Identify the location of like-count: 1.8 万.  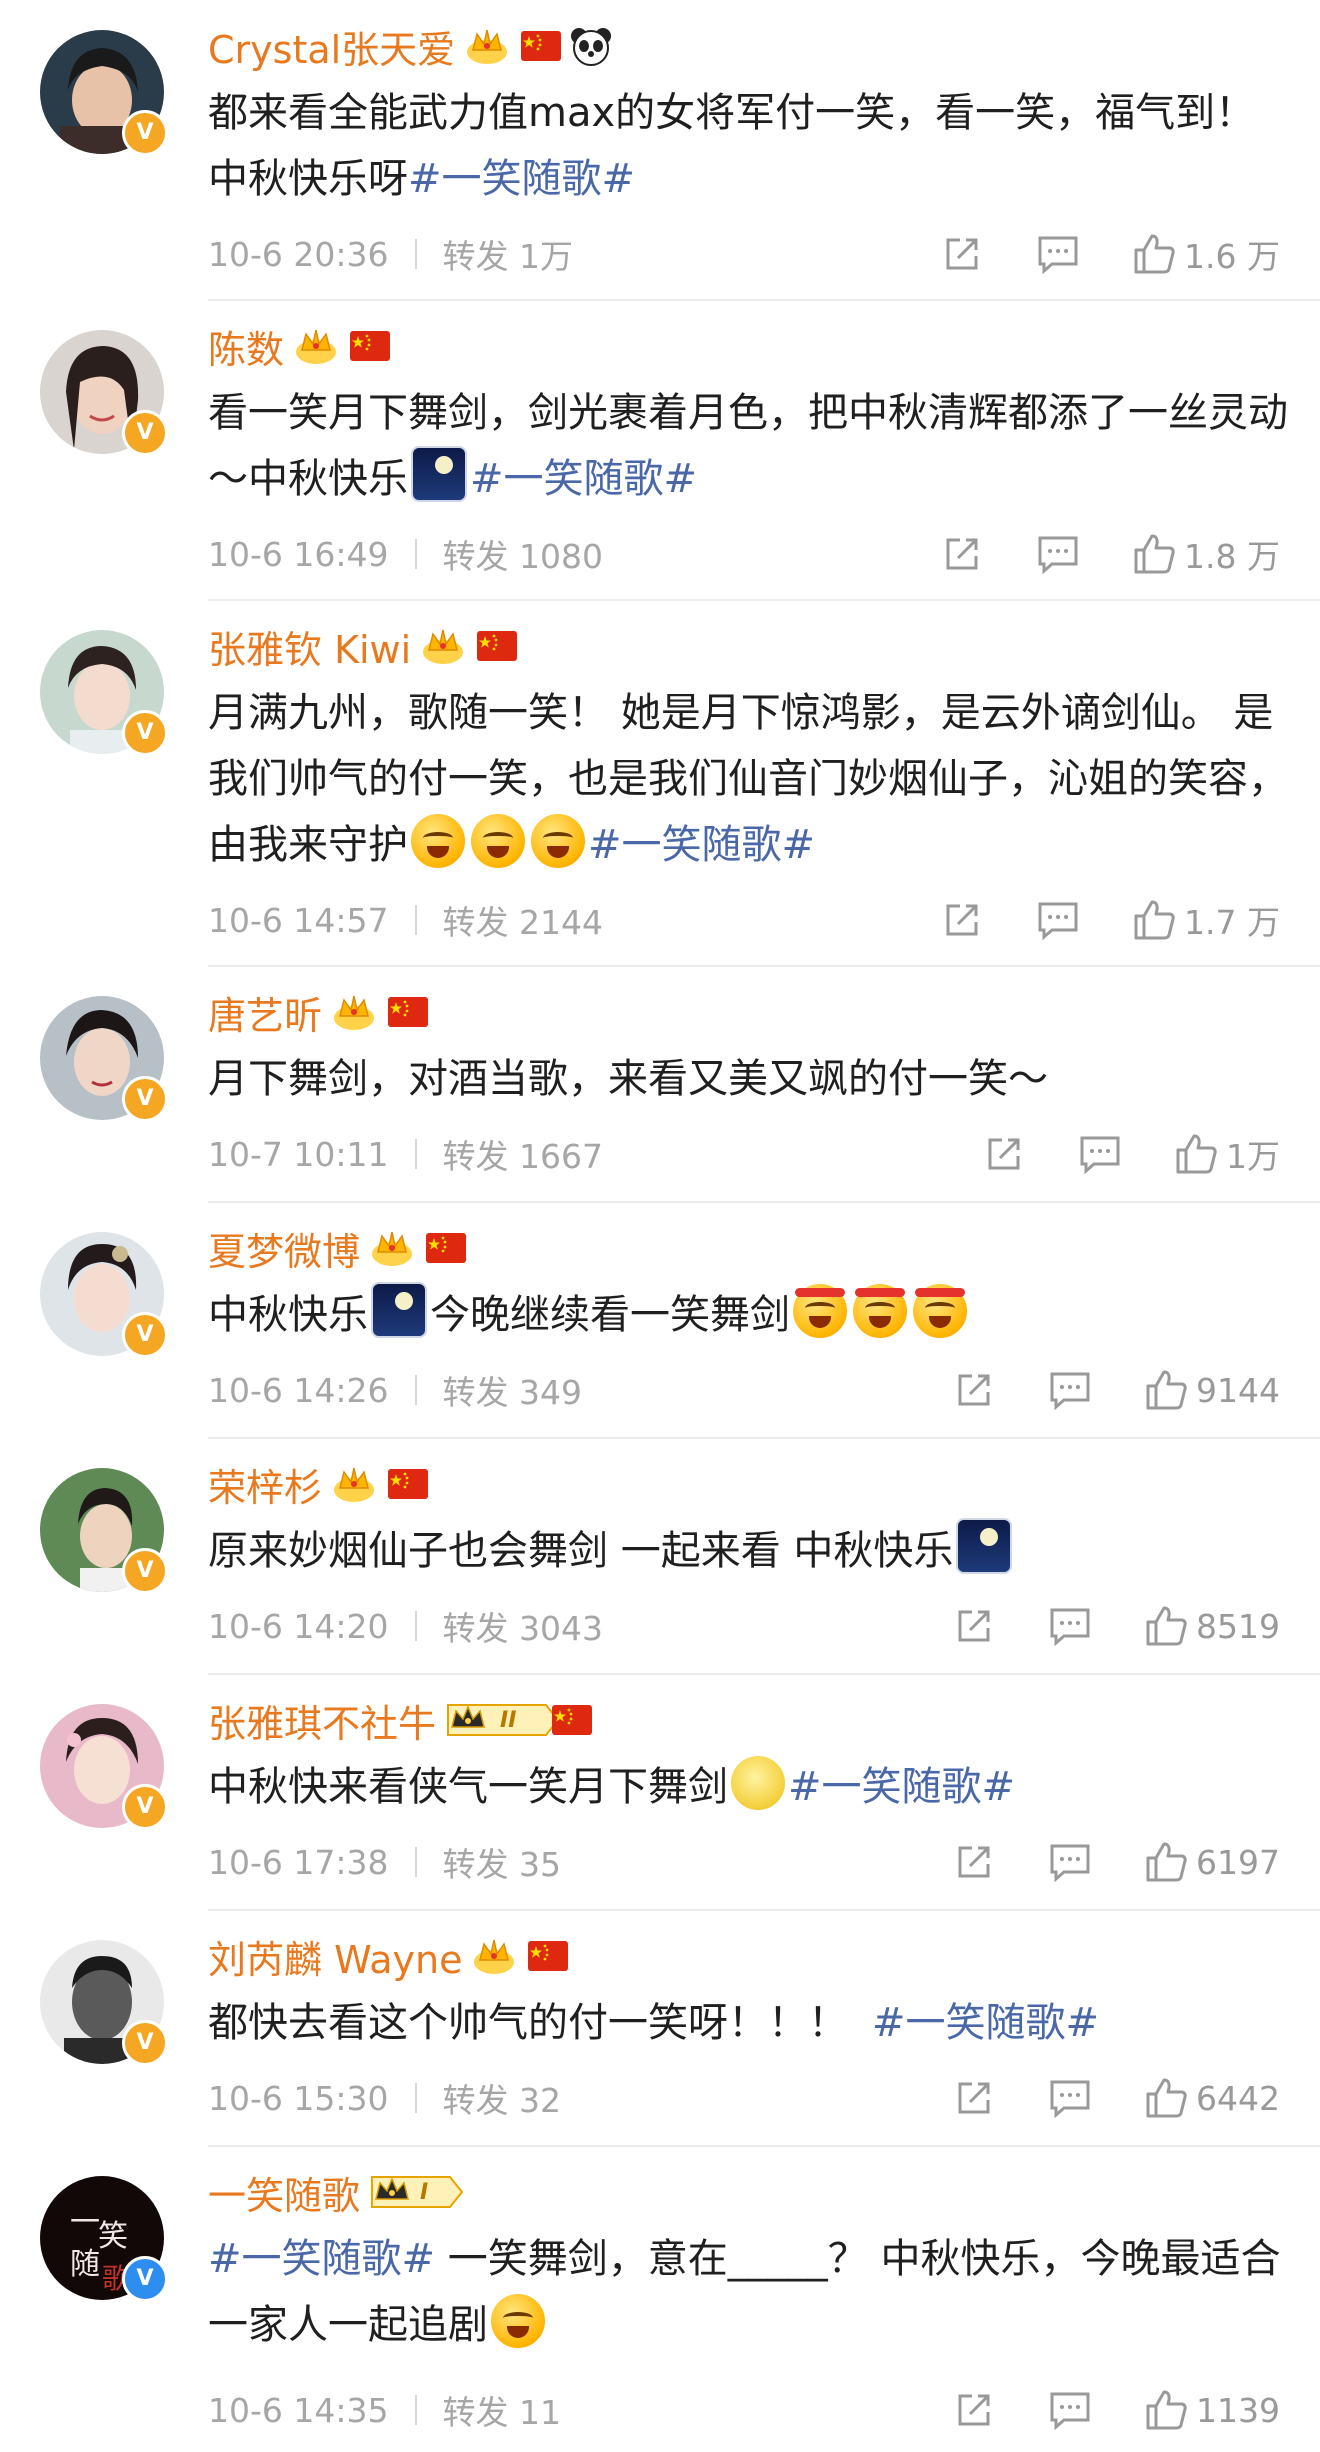
(1232, 556).